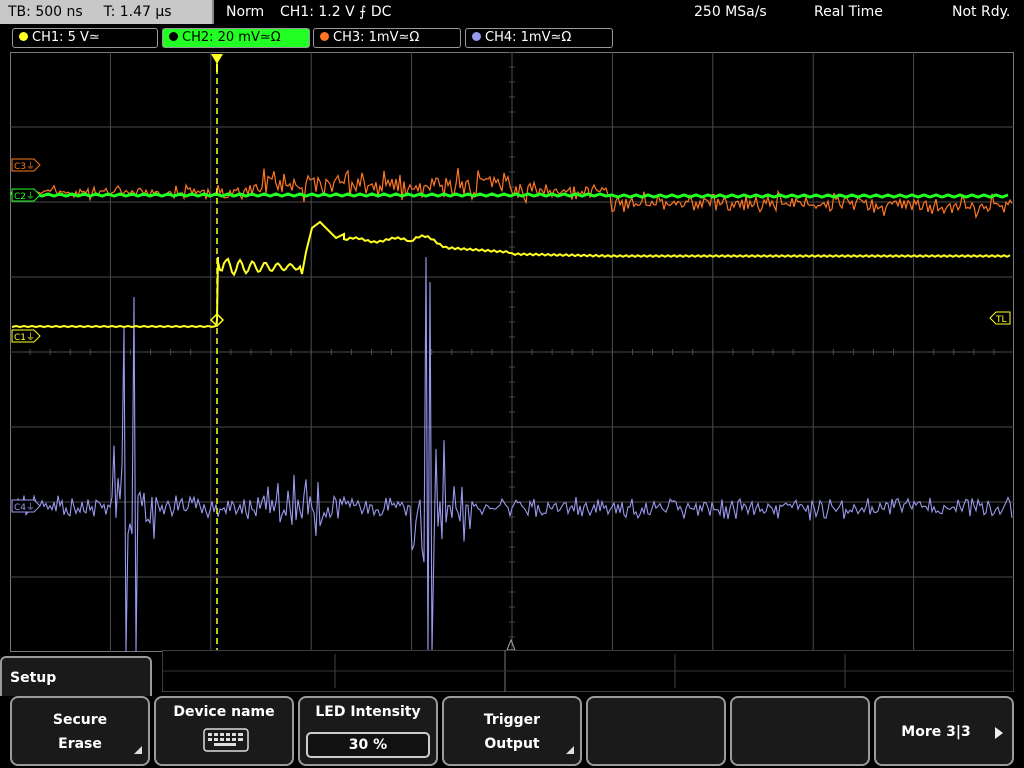 Image resolution: width=1024 pixels, height=768 pixels. I want to click on channel-tab-ch4: CH4: 1mV≃Ω, so click(539, 38).